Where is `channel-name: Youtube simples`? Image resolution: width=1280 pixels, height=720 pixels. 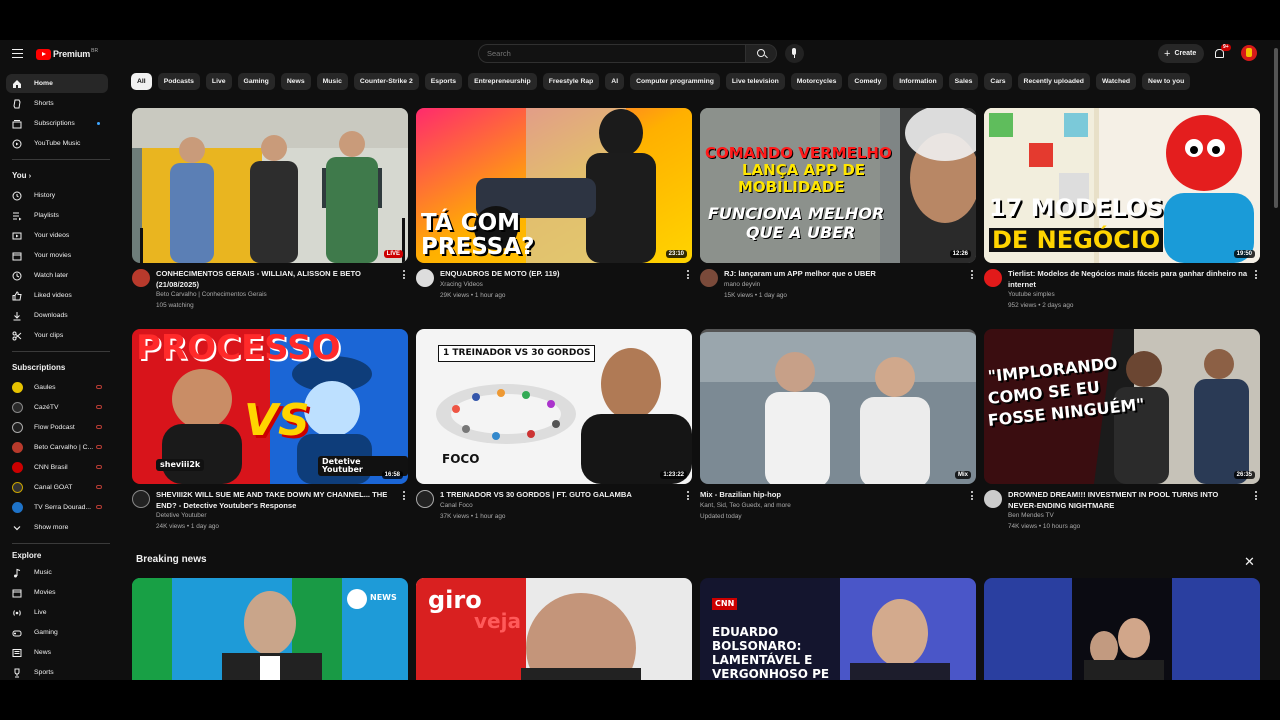 channel-name: Youtube simples is located at coordinates (1031, 294).